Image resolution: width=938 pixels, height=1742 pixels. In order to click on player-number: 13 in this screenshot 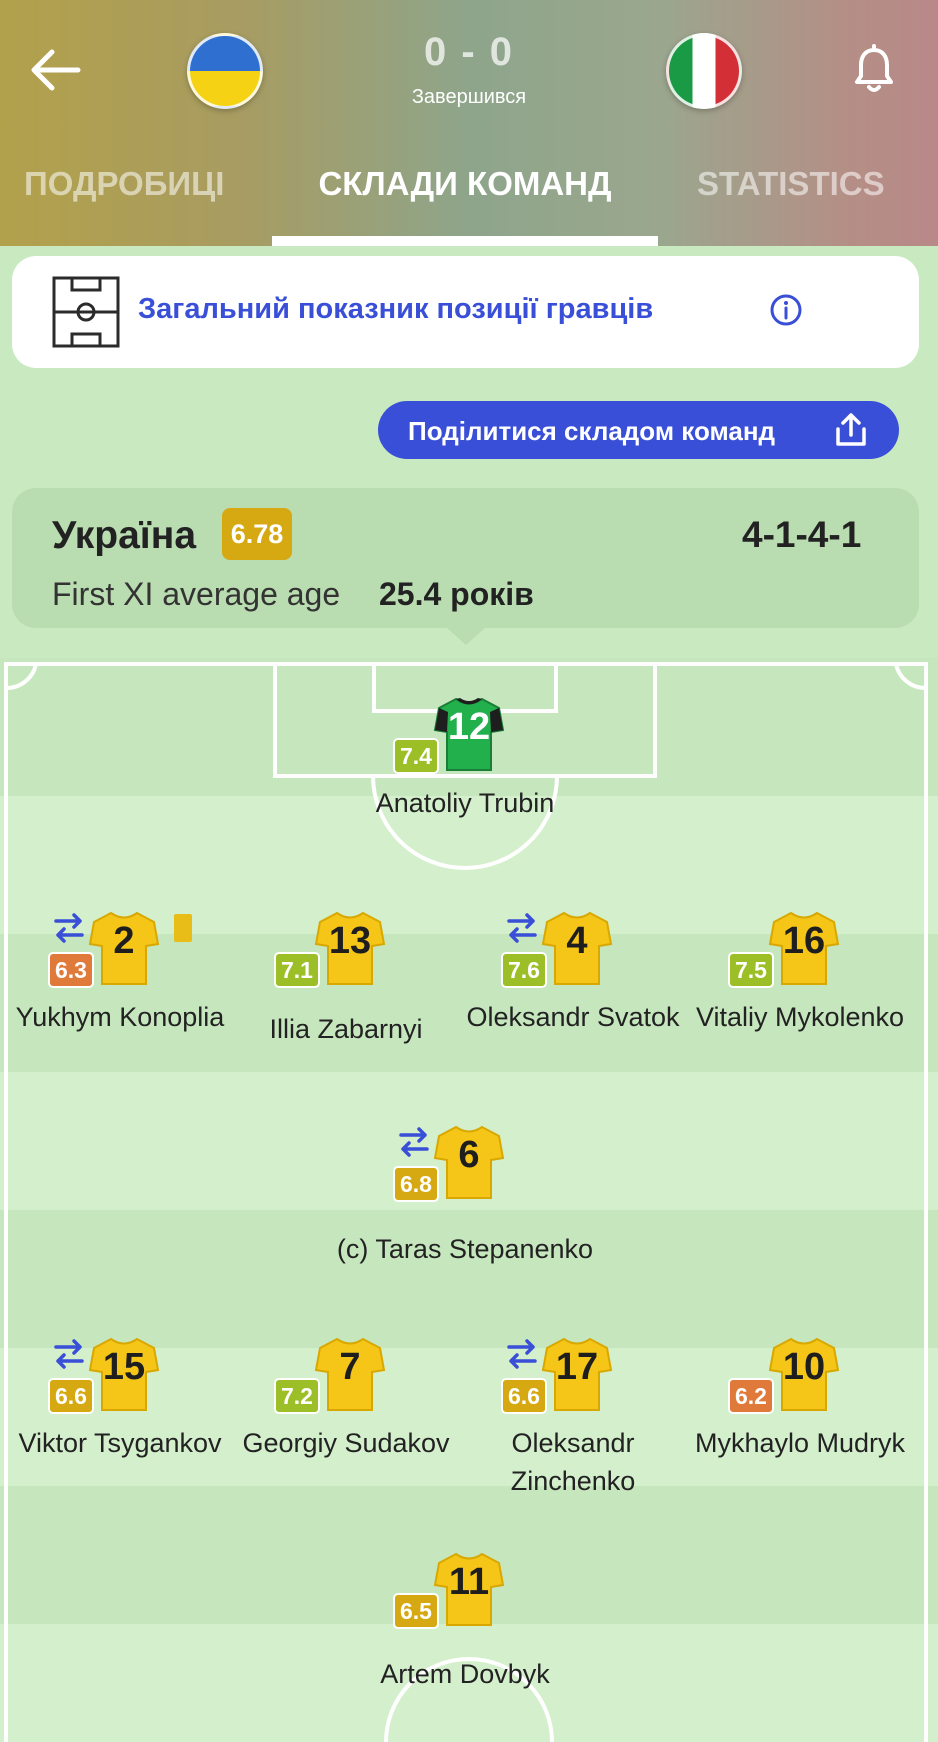, I will do `click(350, 941)`.